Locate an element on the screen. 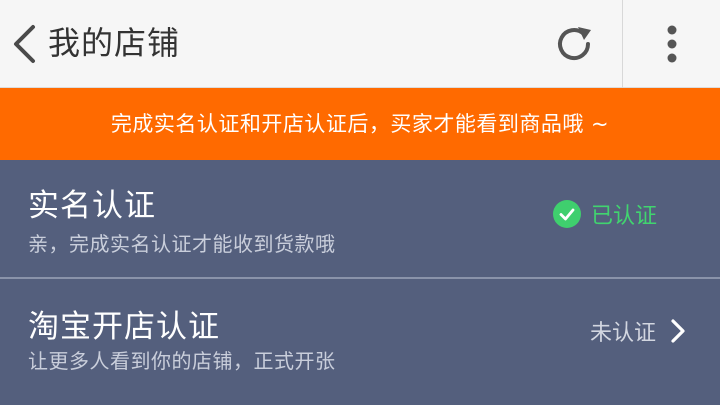  back-button is located at coordinates (24, 44).